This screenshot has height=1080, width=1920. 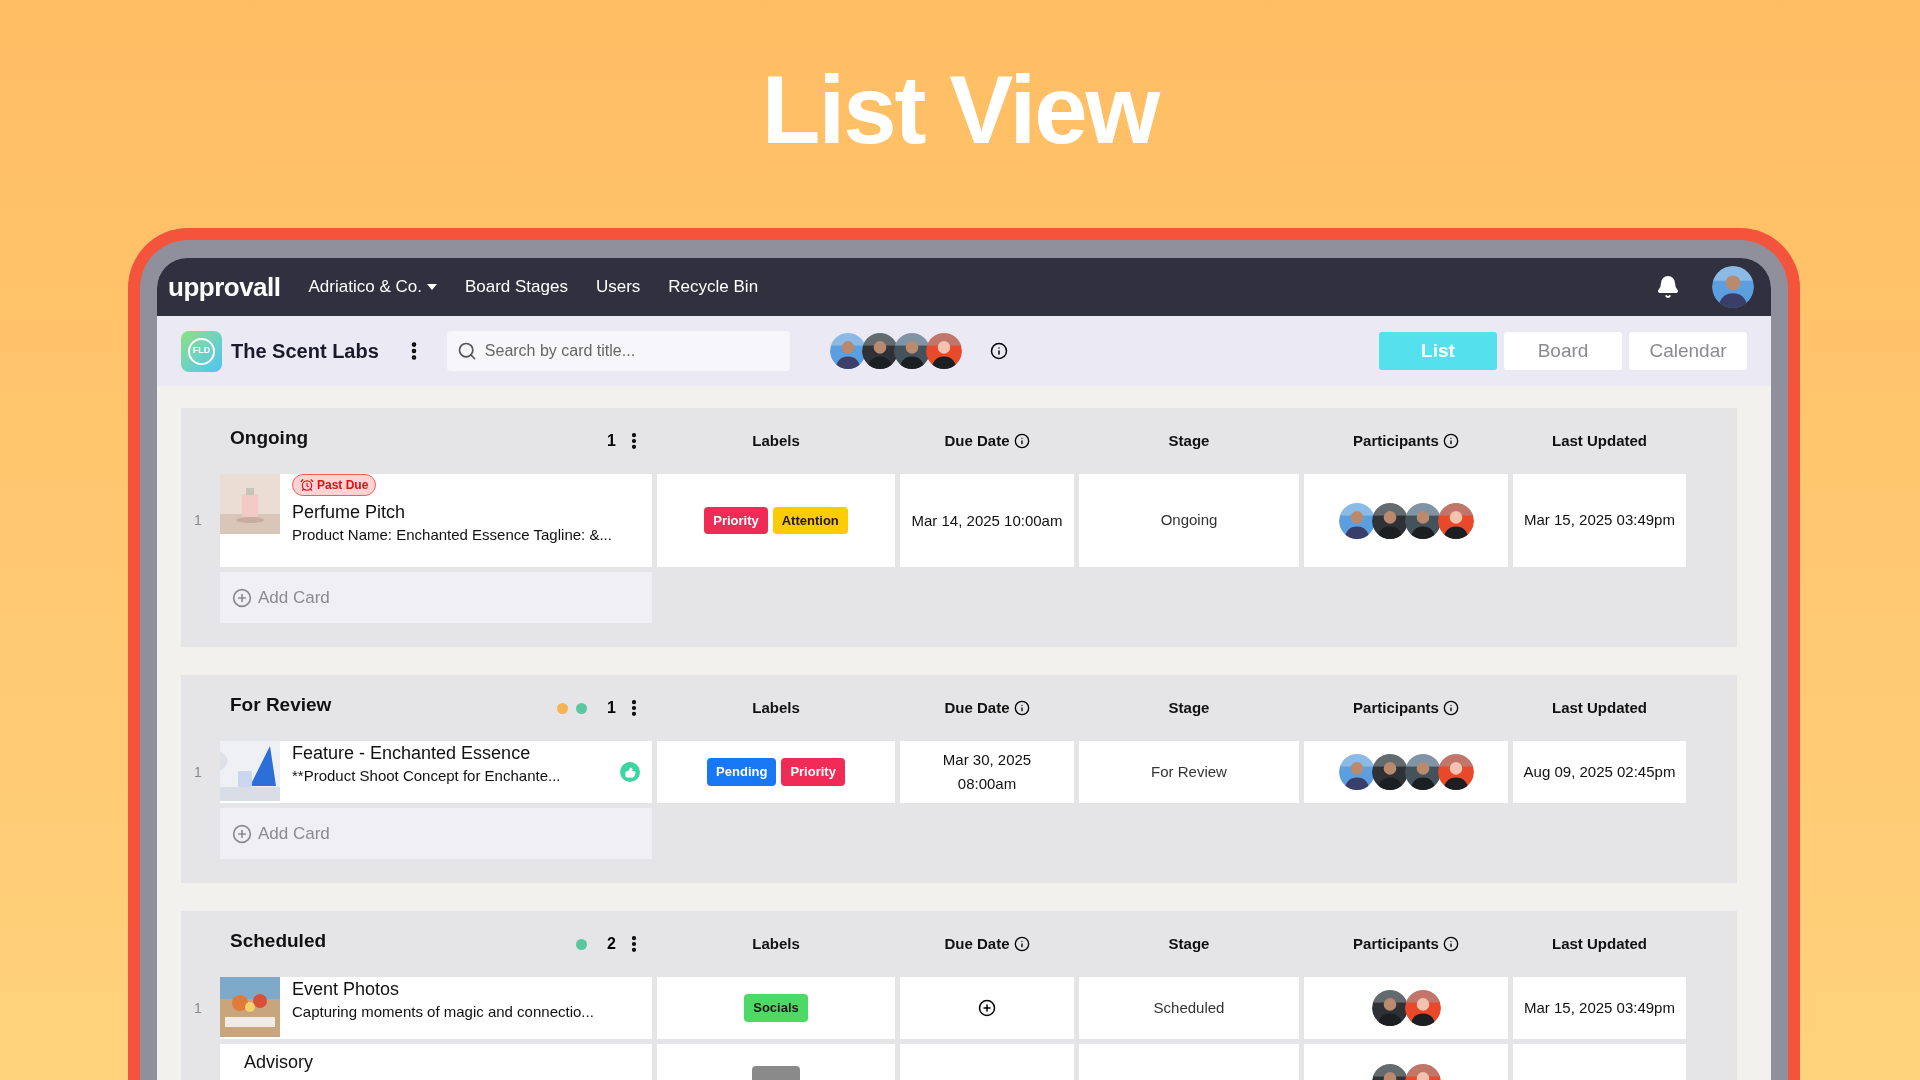 What do you see at coordinates (305, 351) in the screenshot?
I see `board-name: The Scent Labs` at bounding box center [305, 351].